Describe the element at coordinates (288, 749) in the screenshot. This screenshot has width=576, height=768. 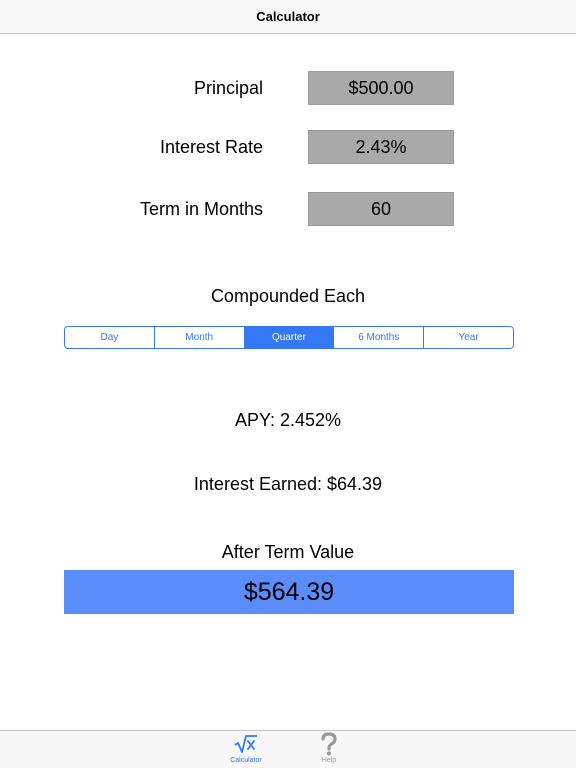
I see `tab-bar: Calculator Help` at that location.